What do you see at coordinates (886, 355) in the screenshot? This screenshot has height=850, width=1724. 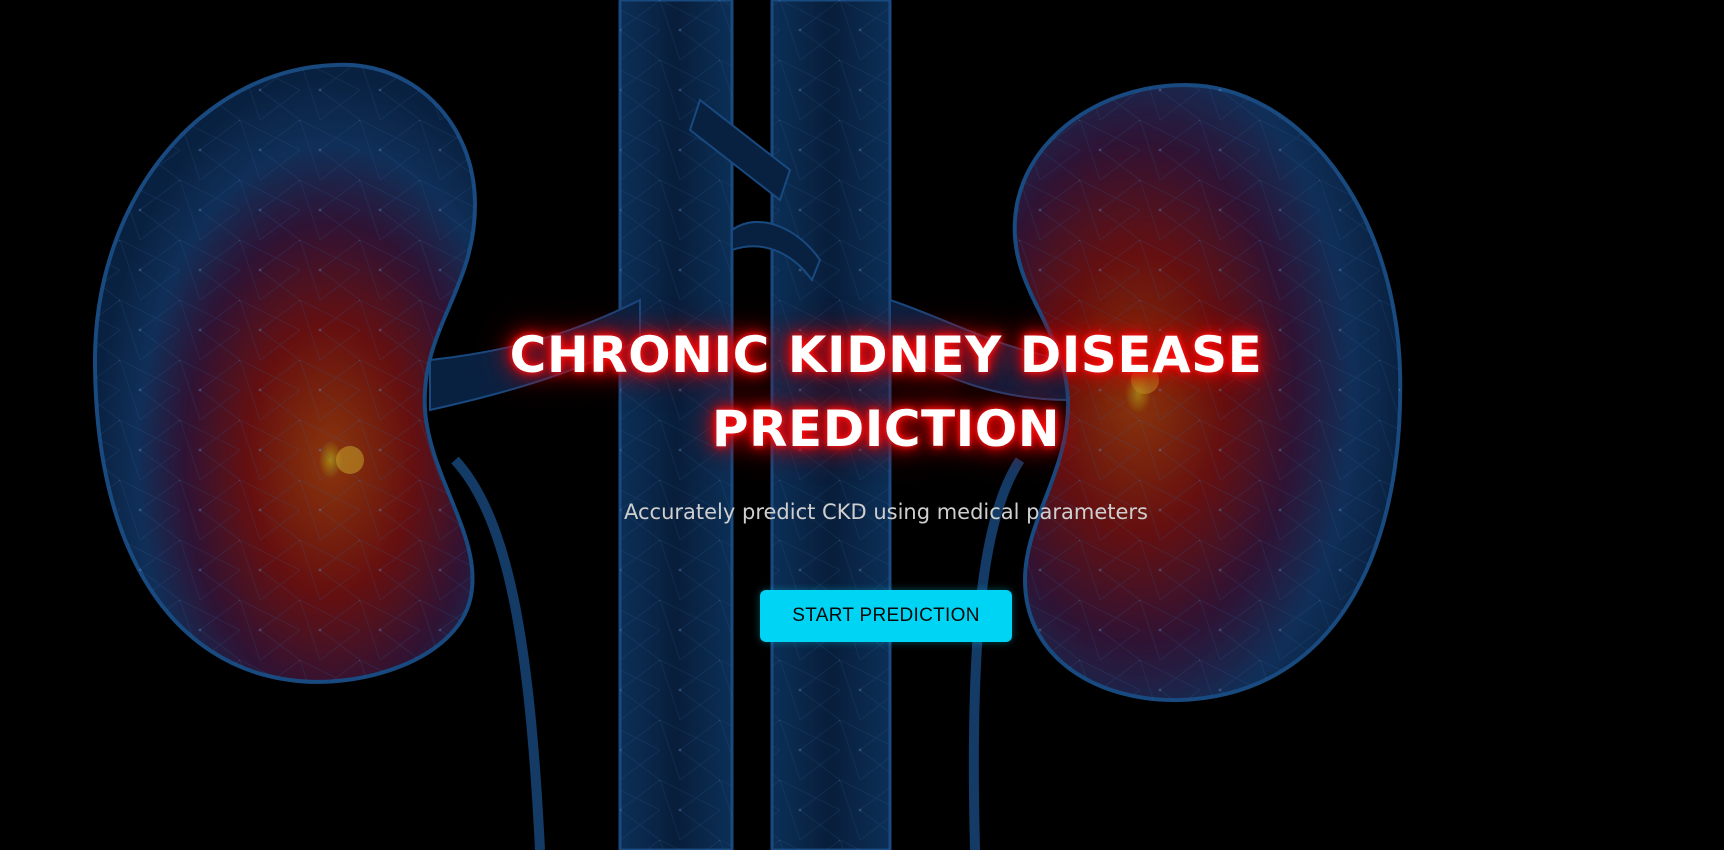 I see `title-line-1: CHRONIC KIDNEY DISEASE` at bounding box center [886, 355].